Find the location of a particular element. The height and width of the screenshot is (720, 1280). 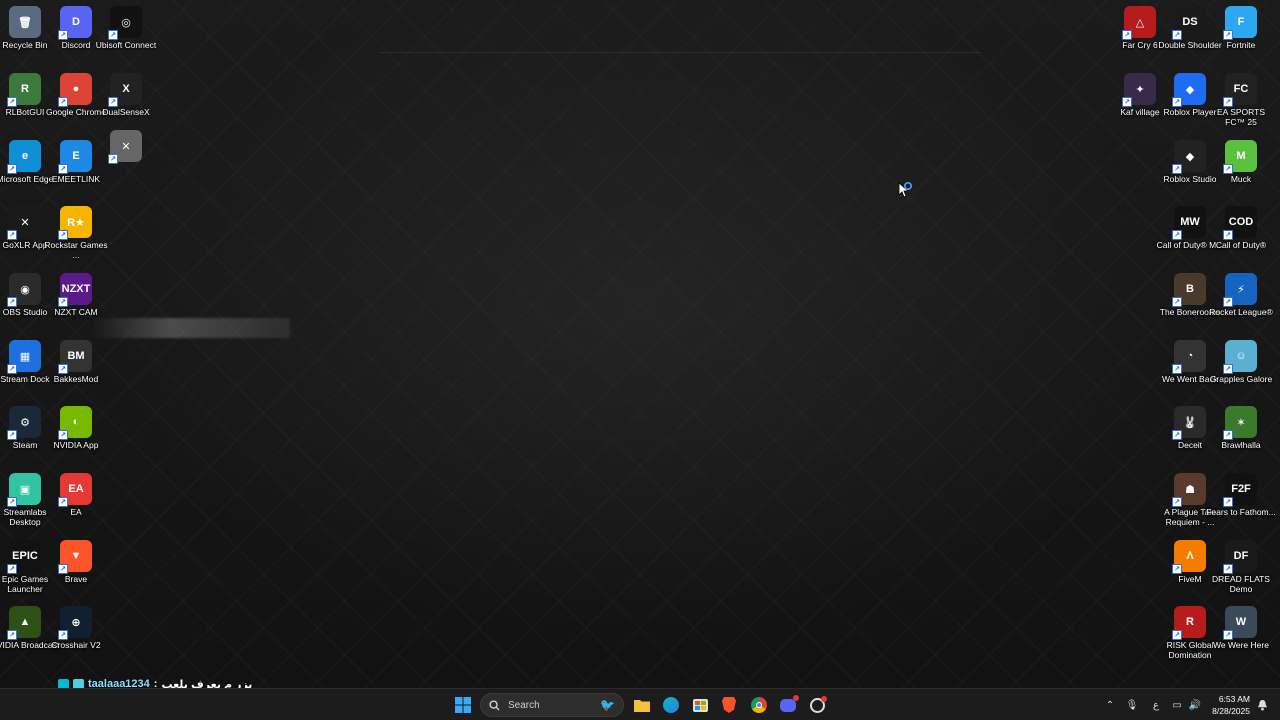

desktop-icon-bakkesmod: BM ↗ BakkesMod is located at coordinates (76, 368).